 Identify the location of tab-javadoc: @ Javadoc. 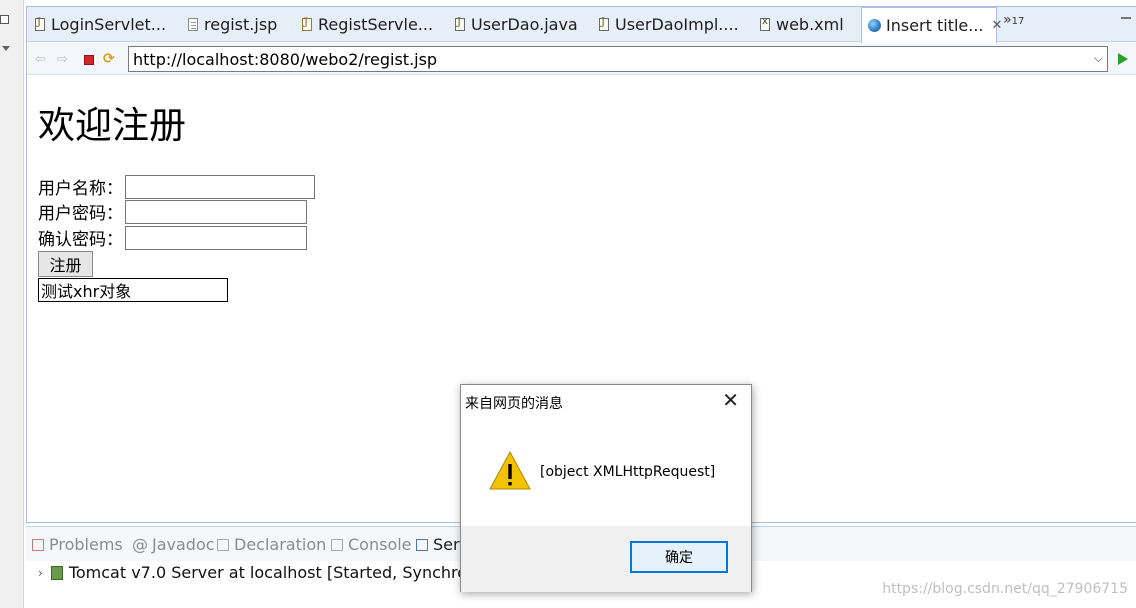
(173, 544).